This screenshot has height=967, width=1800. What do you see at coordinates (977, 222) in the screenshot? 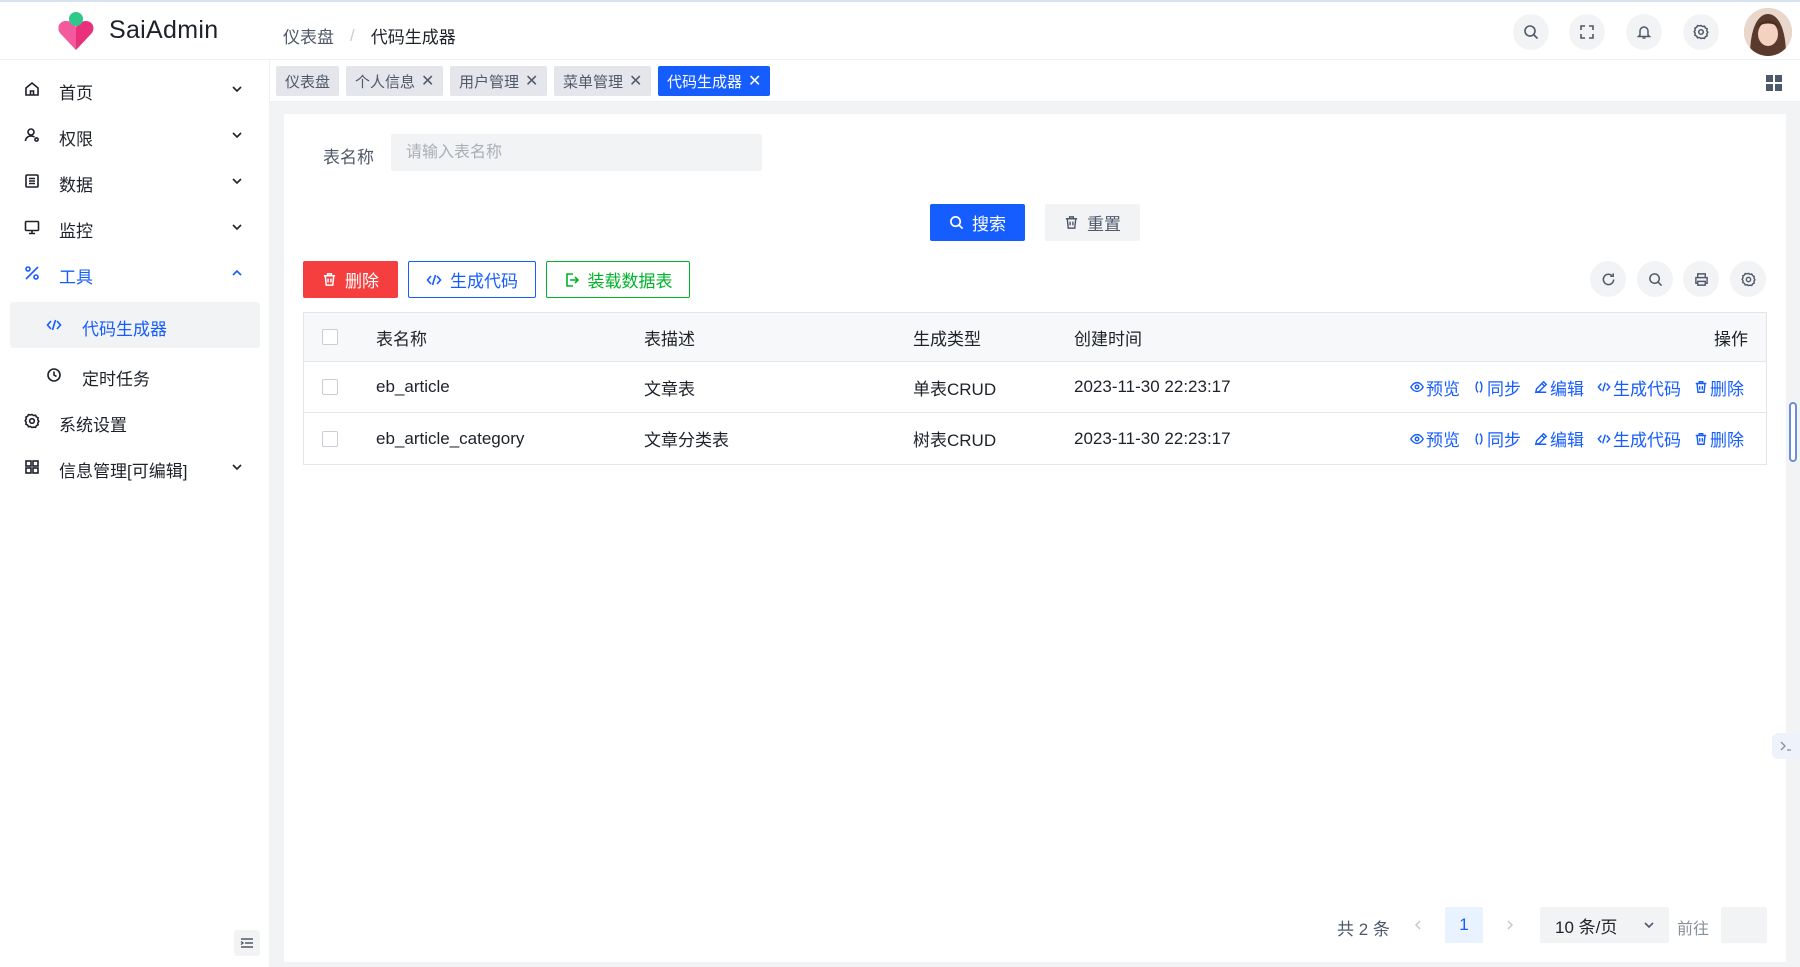
I see `search-button: 搜索` at bounding box center [977, 222].